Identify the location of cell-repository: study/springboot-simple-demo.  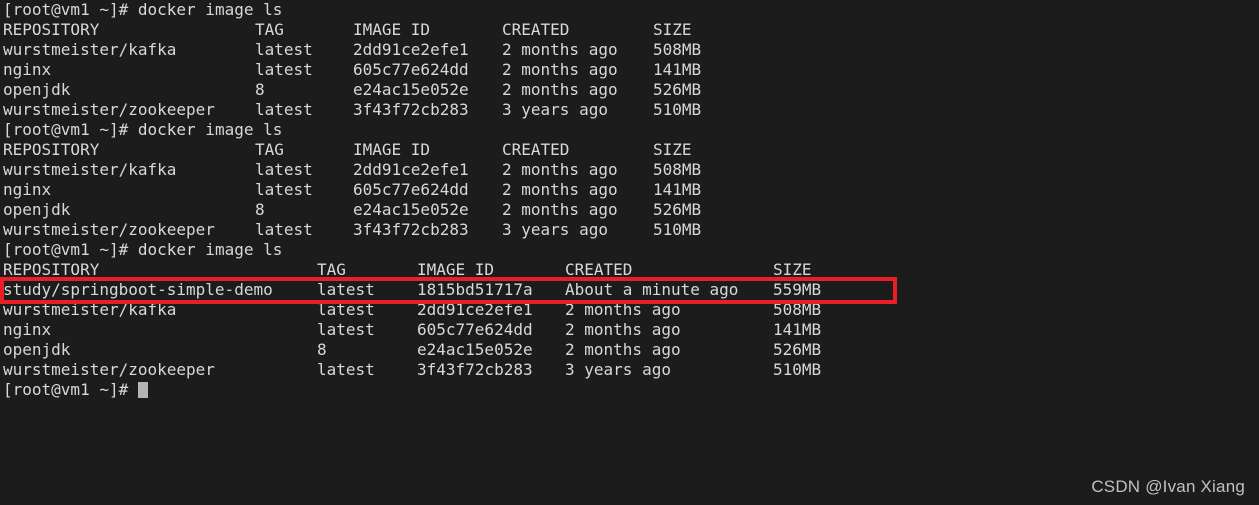
(138, 289).